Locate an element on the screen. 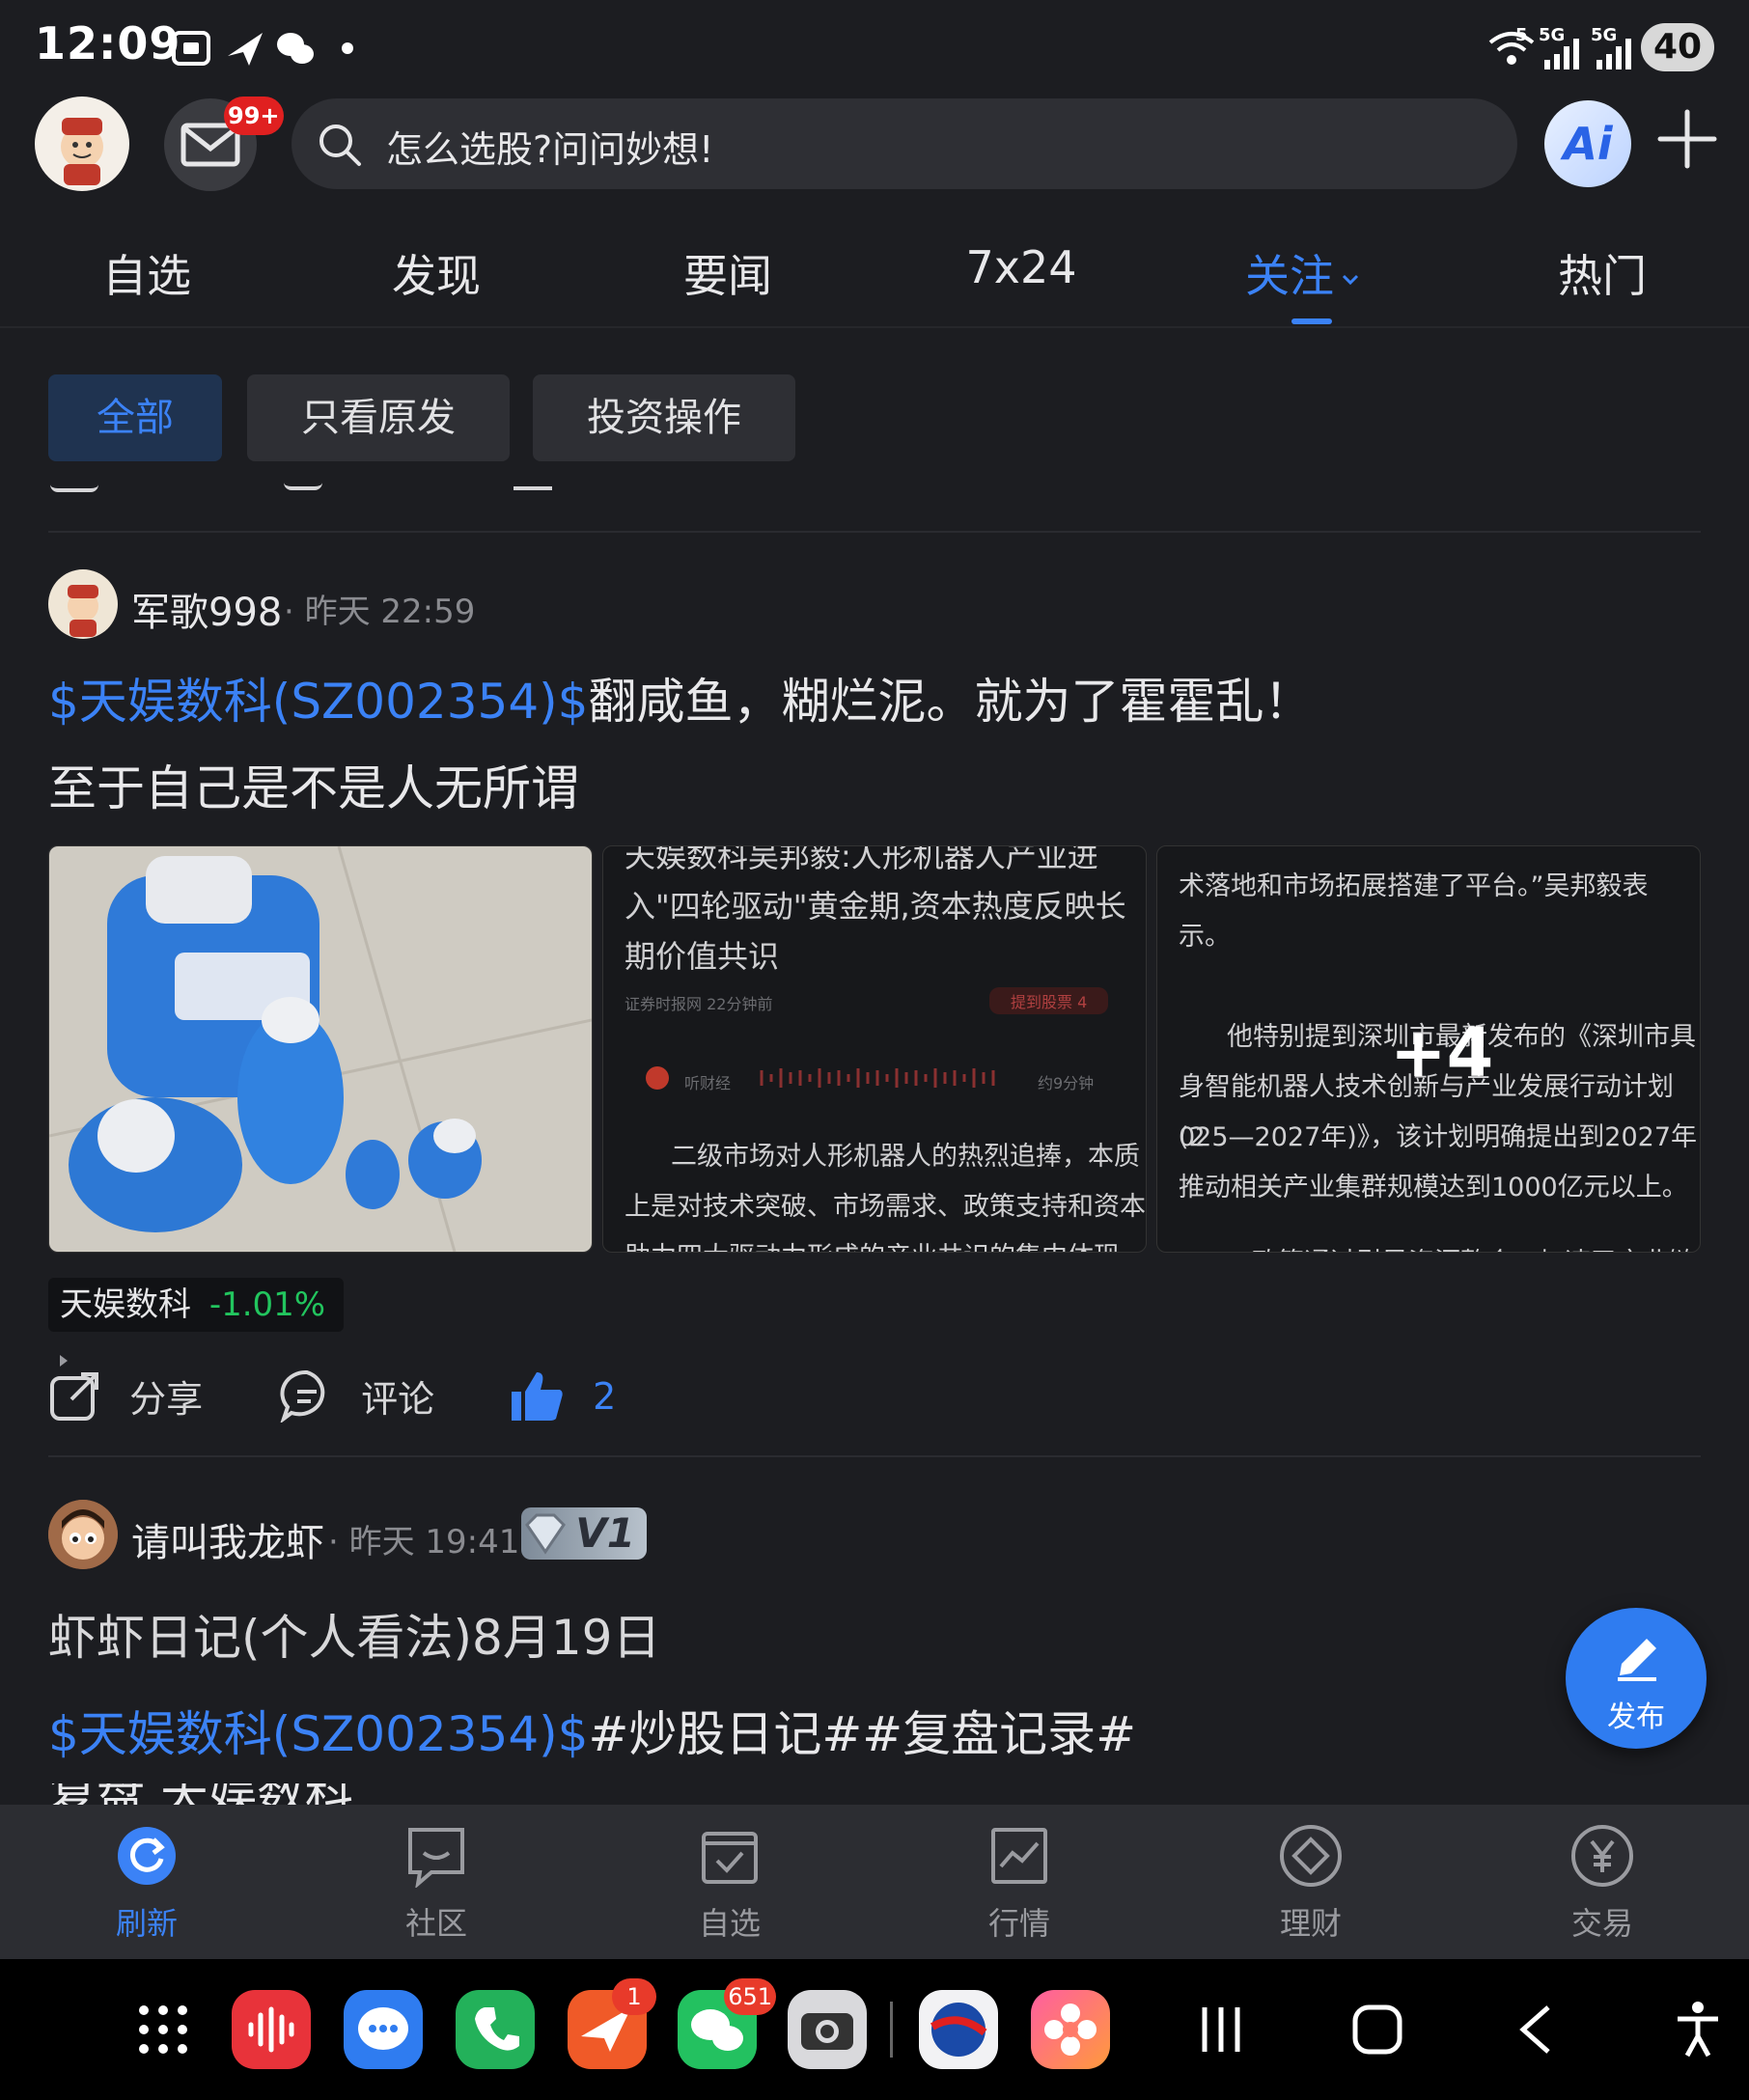 Image resolution: width=1749 pixels, height=2100 pixels. thumbs-up-icon is located at coordinates (538, 1396).